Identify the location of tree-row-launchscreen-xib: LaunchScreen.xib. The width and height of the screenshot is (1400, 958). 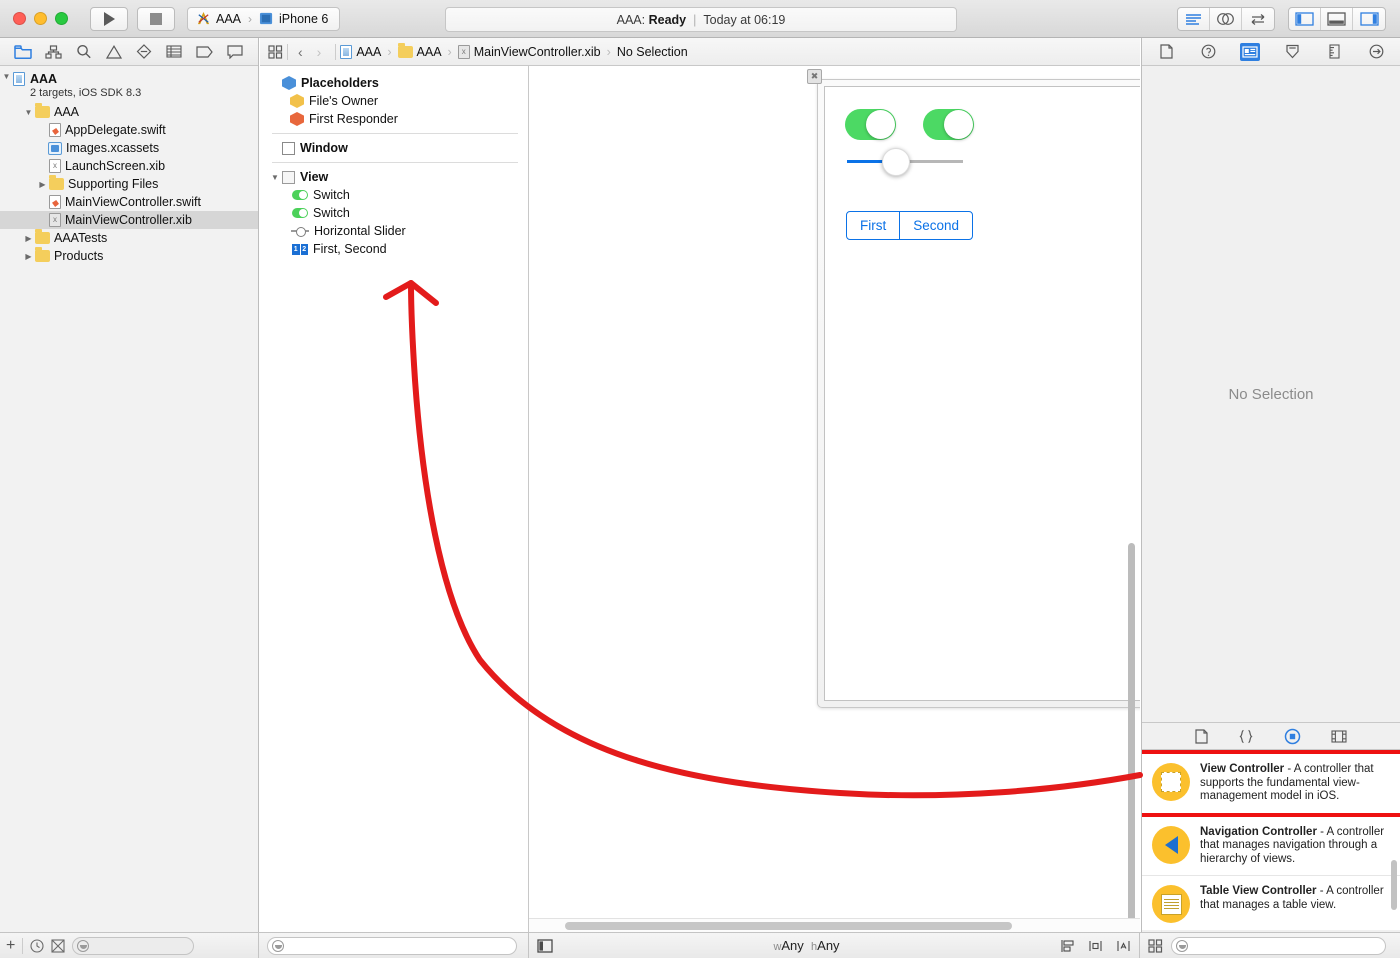
(129, 166).